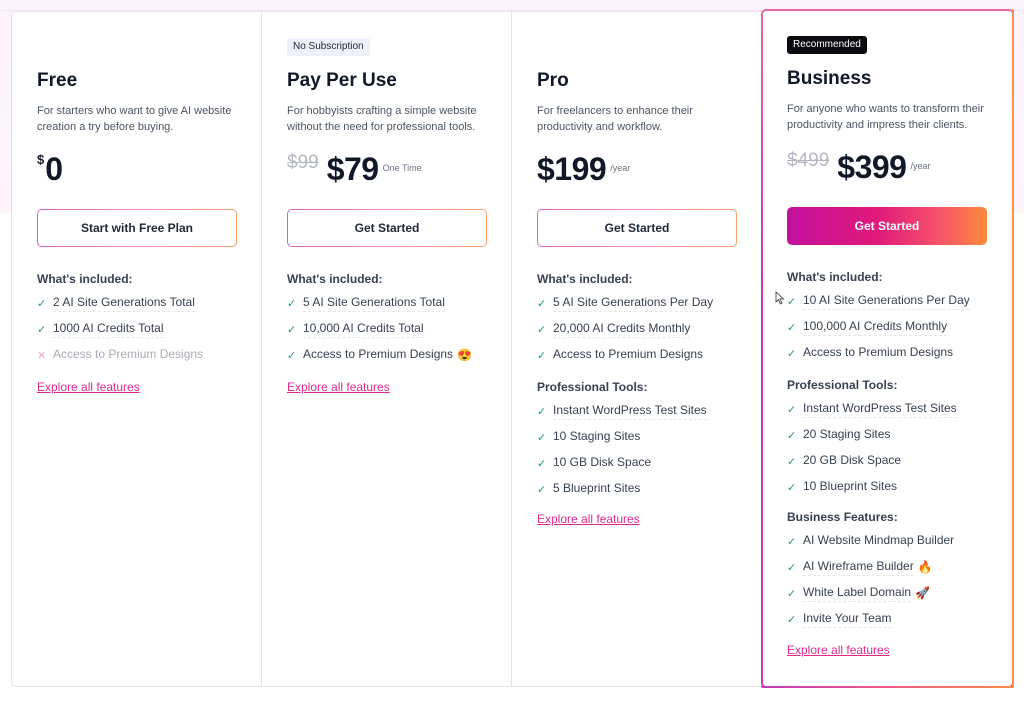 Image resolution: width=1024 pixels, height=705 pixels. I want to click on price-row: $199 /year, so click(583, 169).